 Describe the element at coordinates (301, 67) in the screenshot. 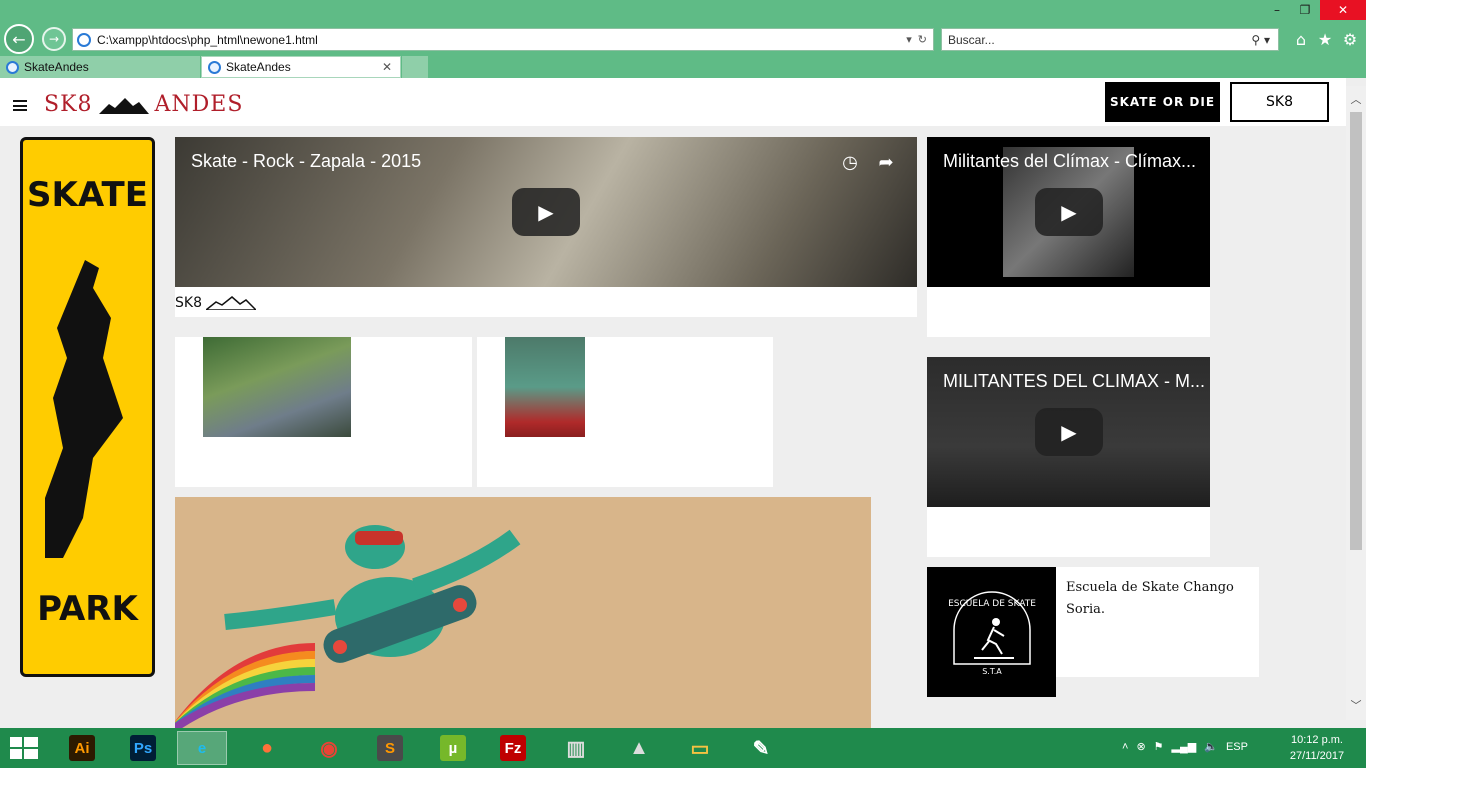

I see `tab-skateandes-2: SkateAndes ✕` at that location.